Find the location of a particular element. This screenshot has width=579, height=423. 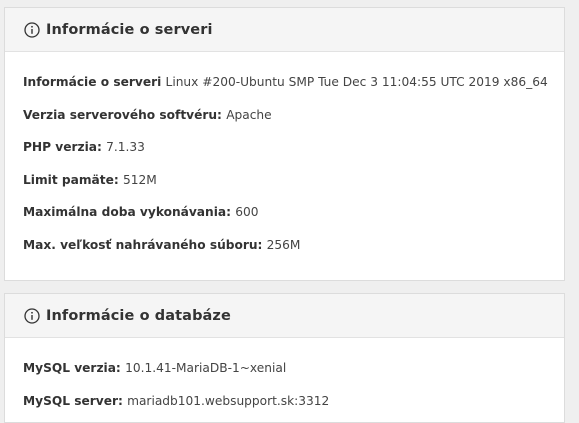

server-software-label: Verzia serverového softvéru: is located at coordinates (125, 114).